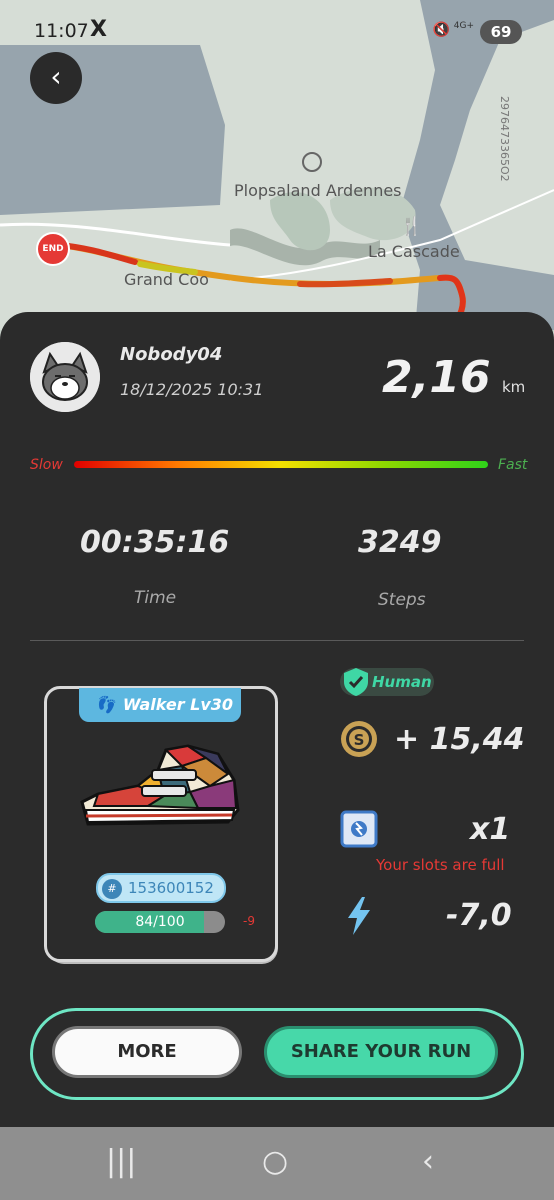 The height and width of the screenshot is (1200, 554). I want to click on share-run-button: SHARE YOUR RUN, so click(381, 1052).